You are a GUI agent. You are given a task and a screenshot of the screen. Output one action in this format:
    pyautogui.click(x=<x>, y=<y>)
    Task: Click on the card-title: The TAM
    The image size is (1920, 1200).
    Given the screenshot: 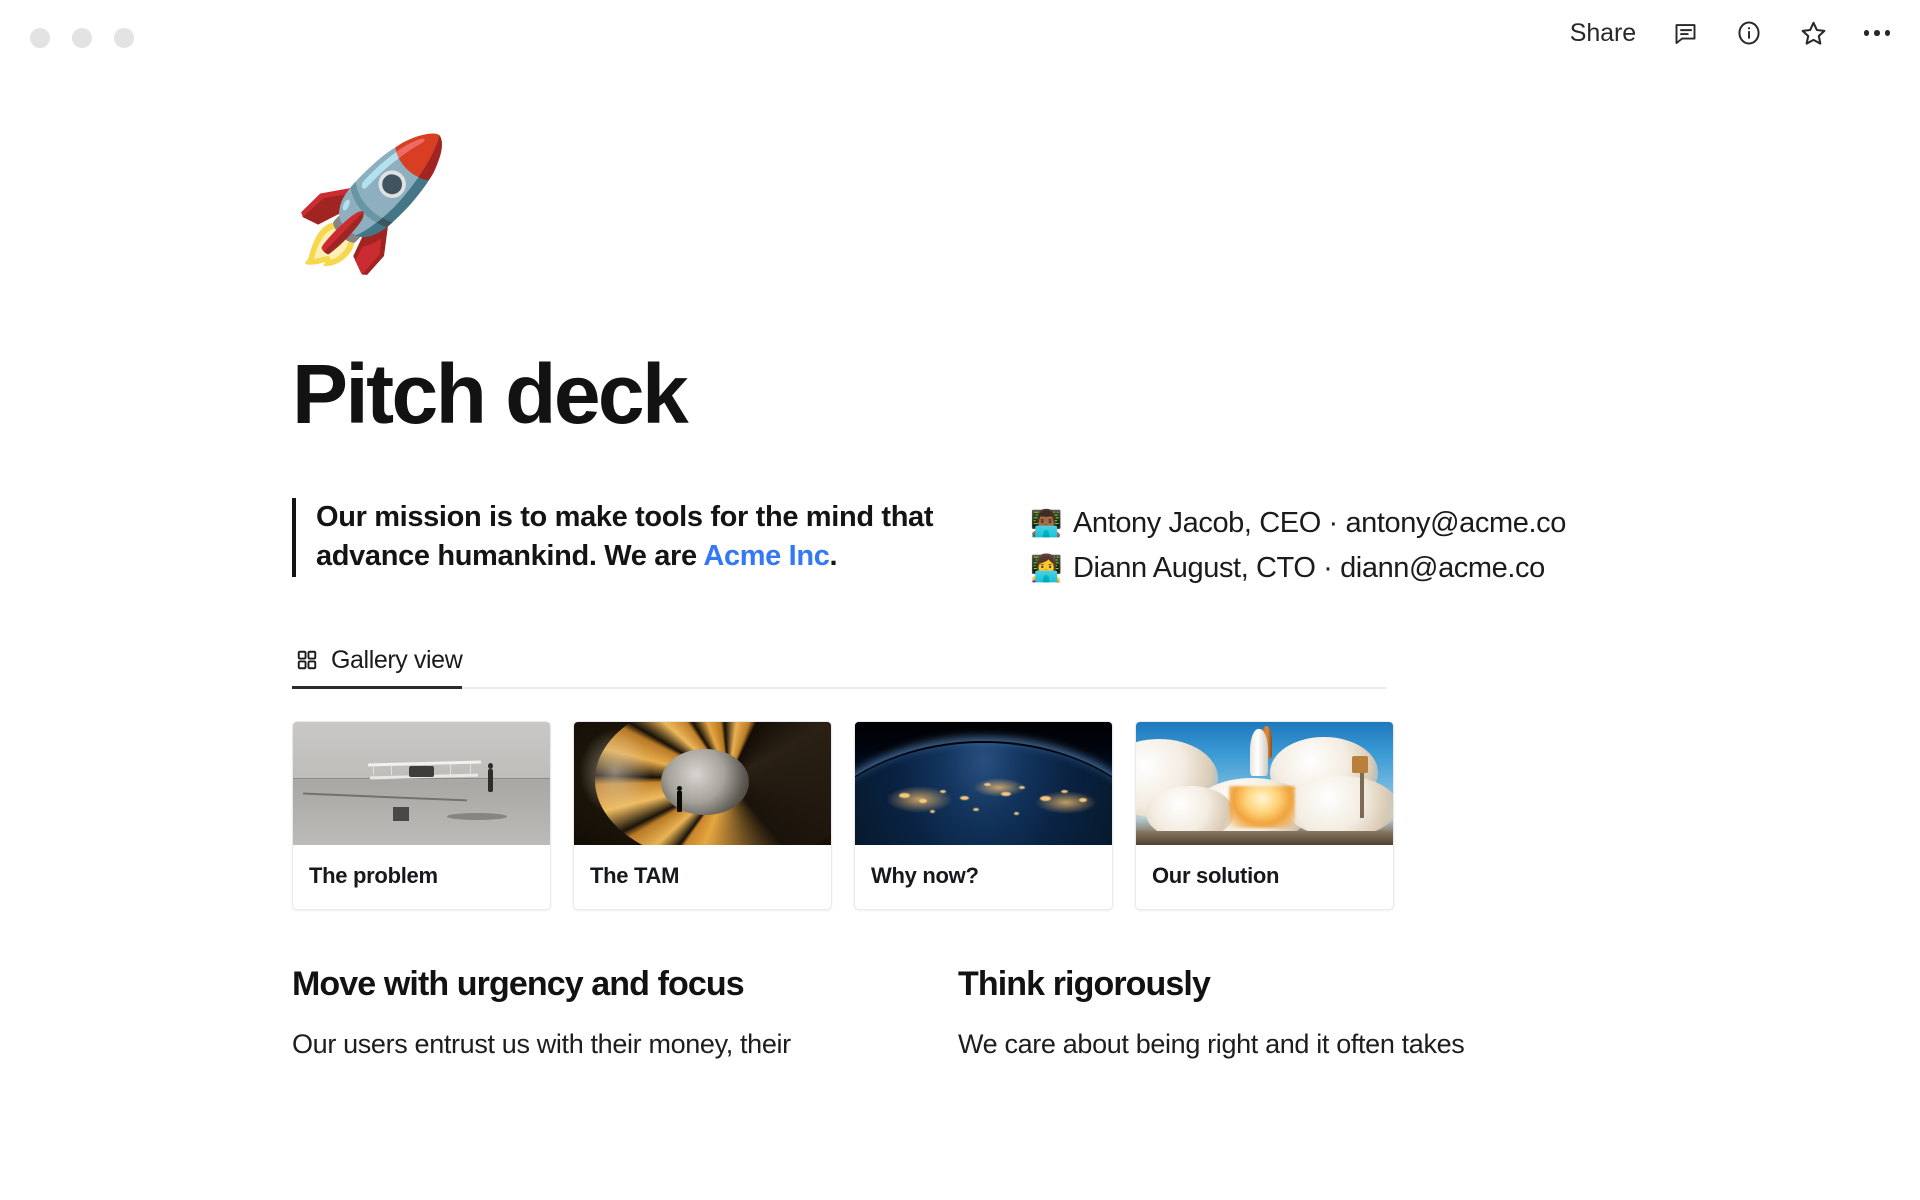 What is the action you would take?
    pyautogui.click(x=635, y=875)
    